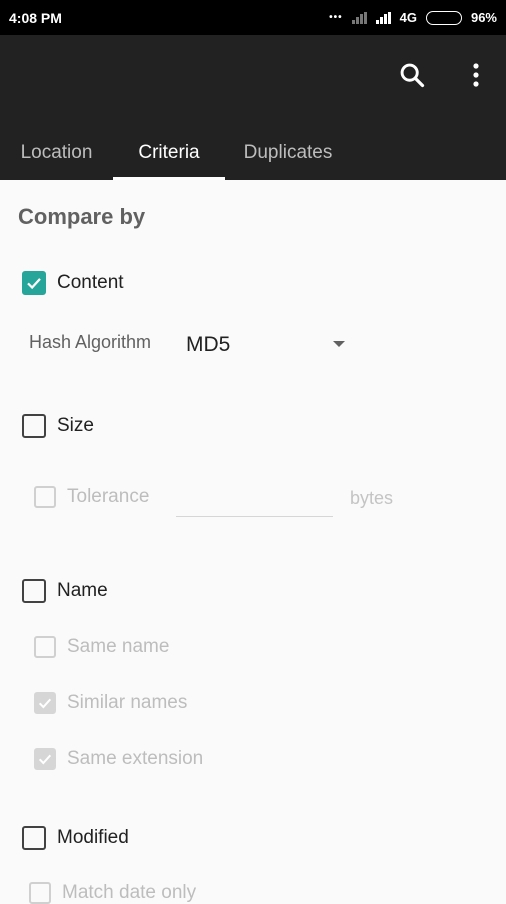  Describe the element at coordinates (359, 17) in the screenshot. I see `signal-sim1-icon` at that location.